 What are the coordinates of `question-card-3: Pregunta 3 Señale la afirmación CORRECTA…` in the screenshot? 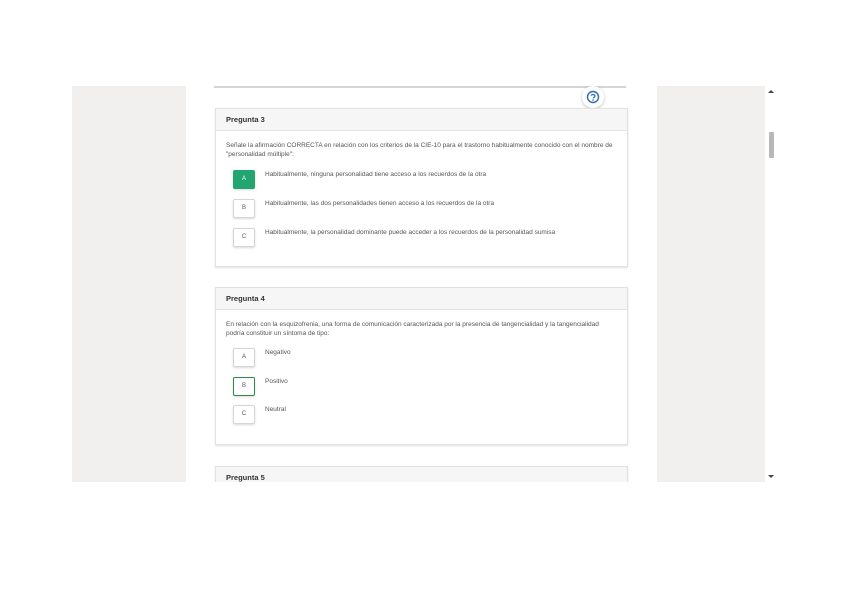 It's located at (421, 187).